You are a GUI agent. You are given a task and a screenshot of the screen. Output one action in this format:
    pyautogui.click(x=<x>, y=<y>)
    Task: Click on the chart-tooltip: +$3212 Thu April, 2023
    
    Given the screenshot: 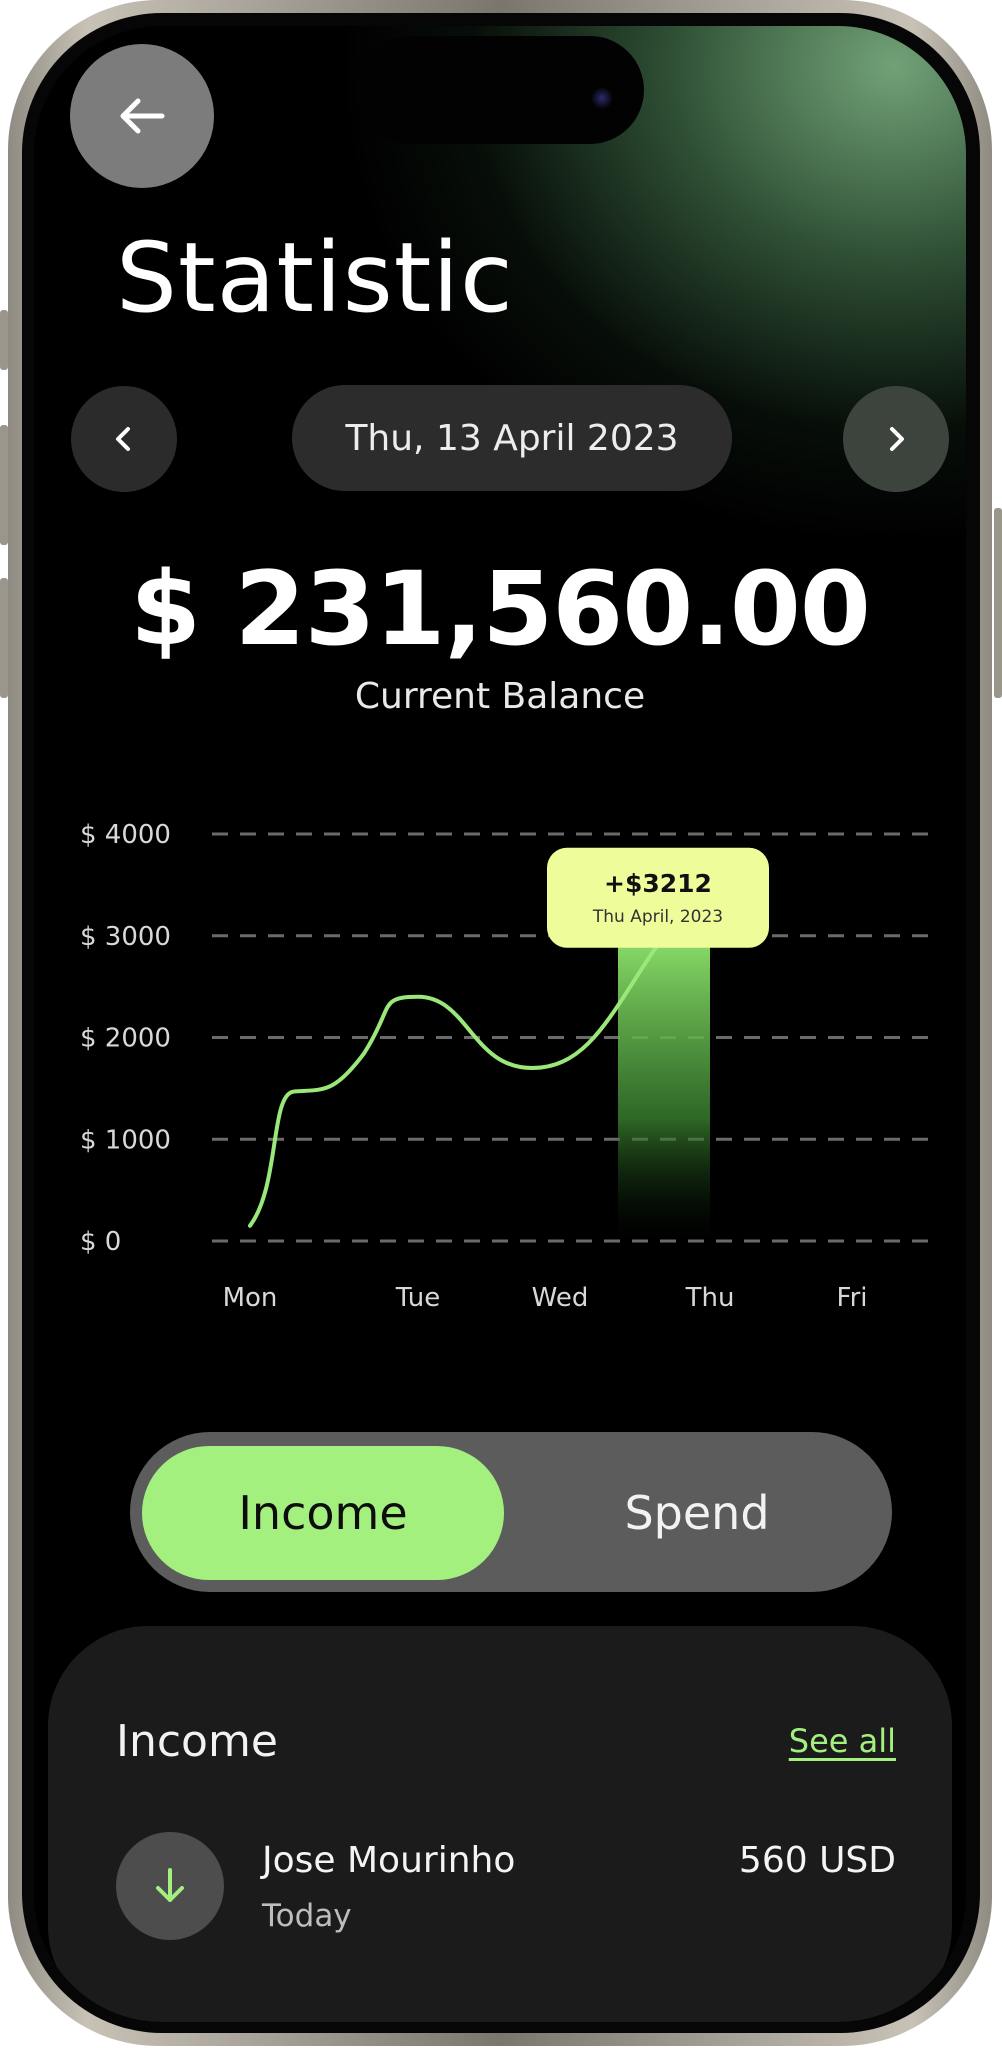 What is the action you would take?
    pyautogui.click(x=658, y=897)
    